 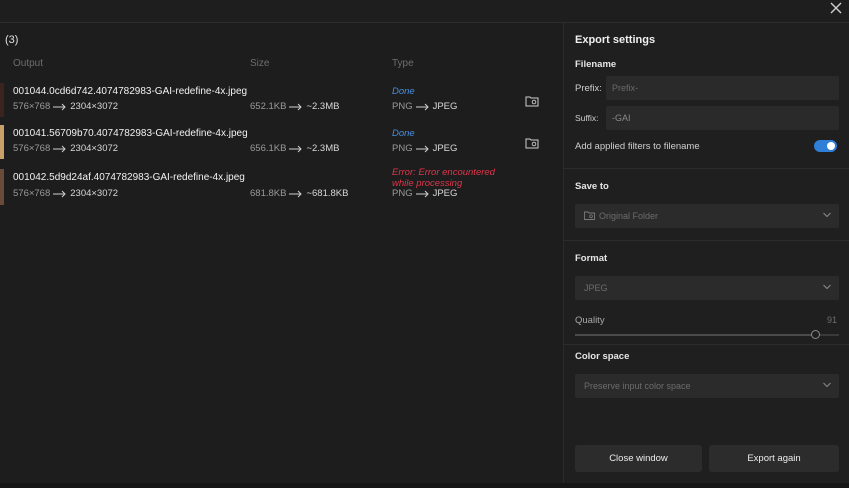 What do you see at coordinates (424, 11) in the screenshot?
I see `title-bar` at bounding box center [424, 11].